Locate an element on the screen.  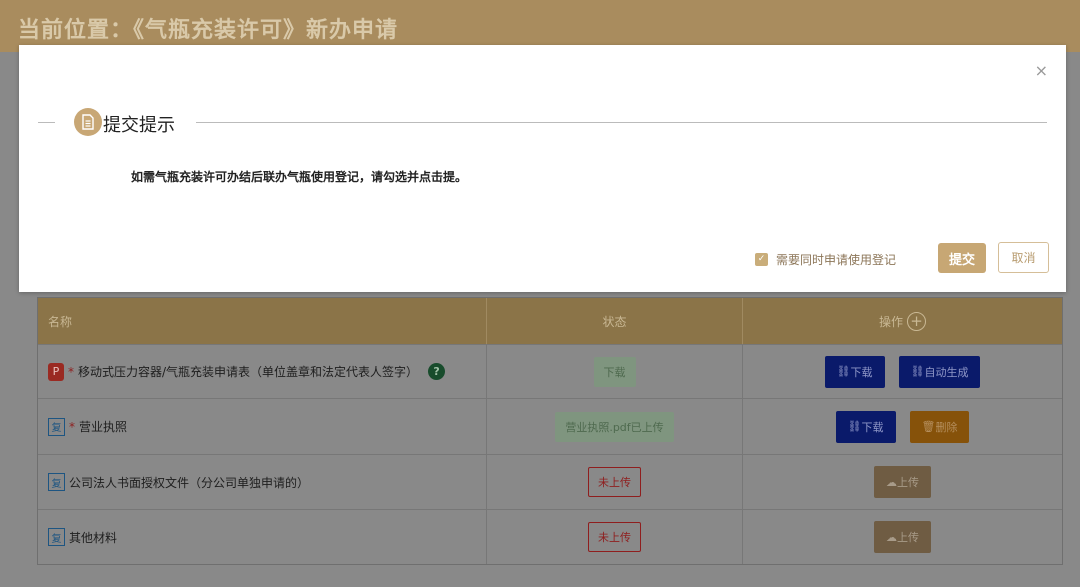
delete-button-label: 删除 is located at coordinates (946, 427).